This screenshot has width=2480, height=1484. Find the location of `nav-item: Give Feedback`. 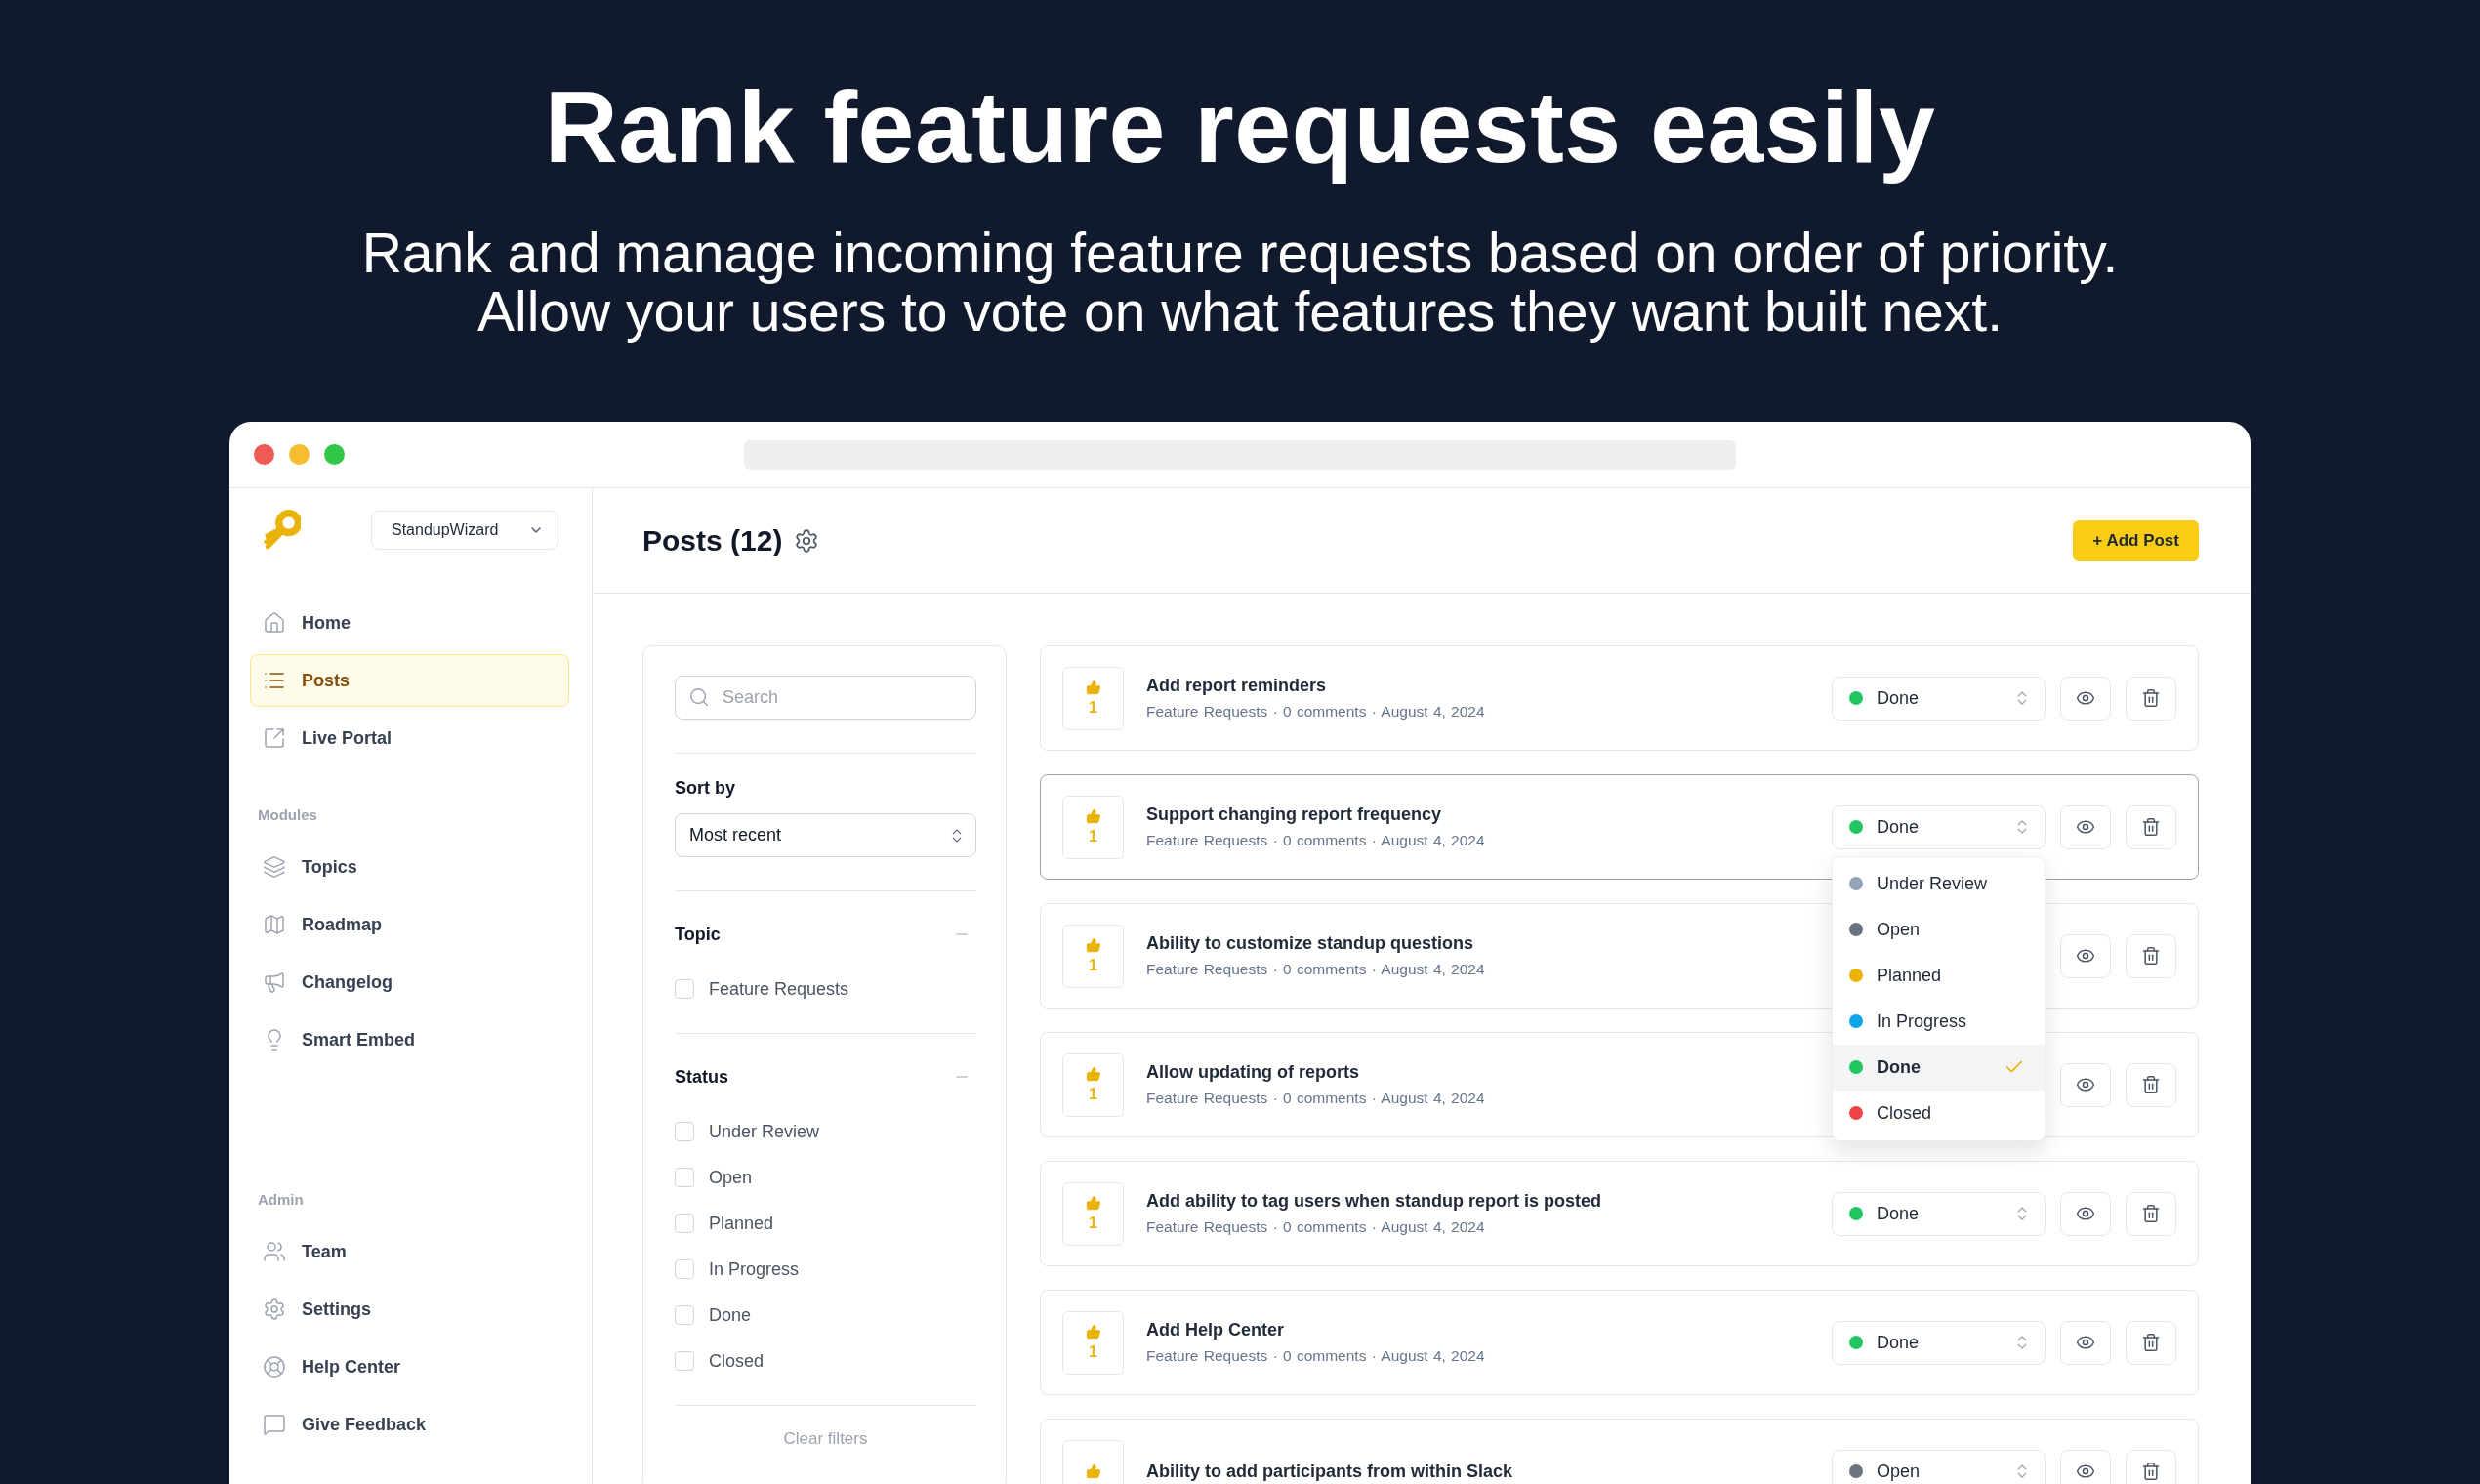

nav-item: Give Feedback is located at coordinates (409, 1425).